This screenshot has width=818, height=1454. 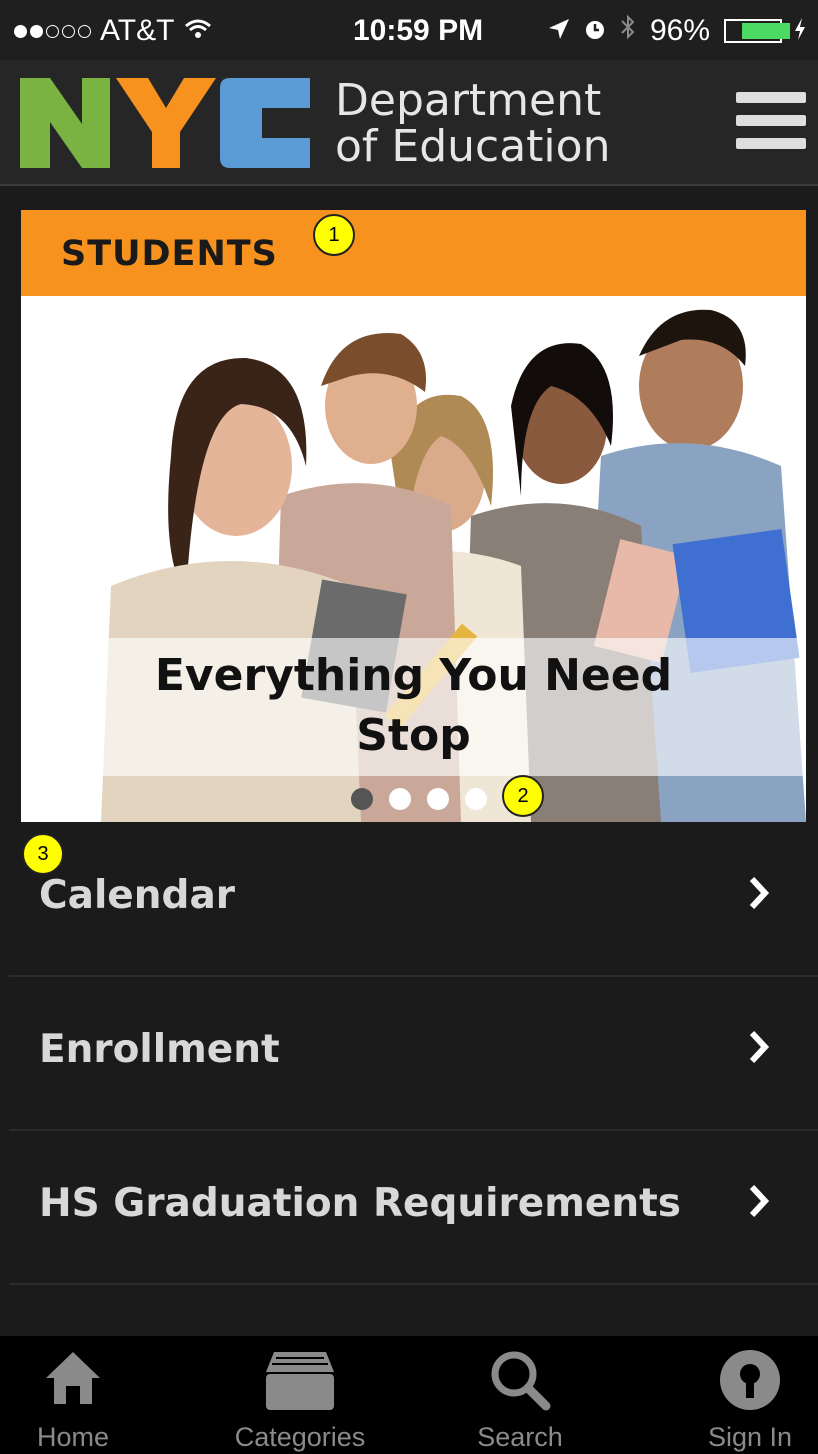 What do you see at coordinates (300, 1437) in the screenshot?
I see `tab-label: Categories` at bounding box center [300, 1437].